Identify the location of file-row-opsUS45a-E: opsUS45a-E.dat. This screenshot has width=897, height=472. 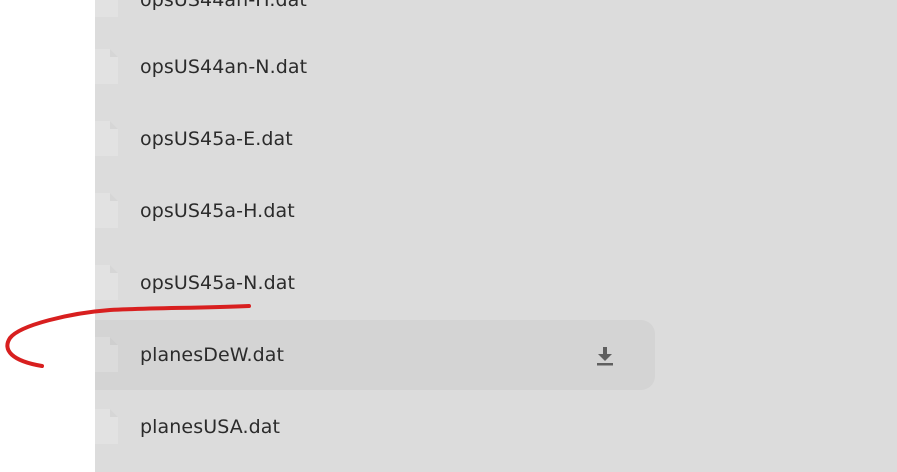
(375, 139).